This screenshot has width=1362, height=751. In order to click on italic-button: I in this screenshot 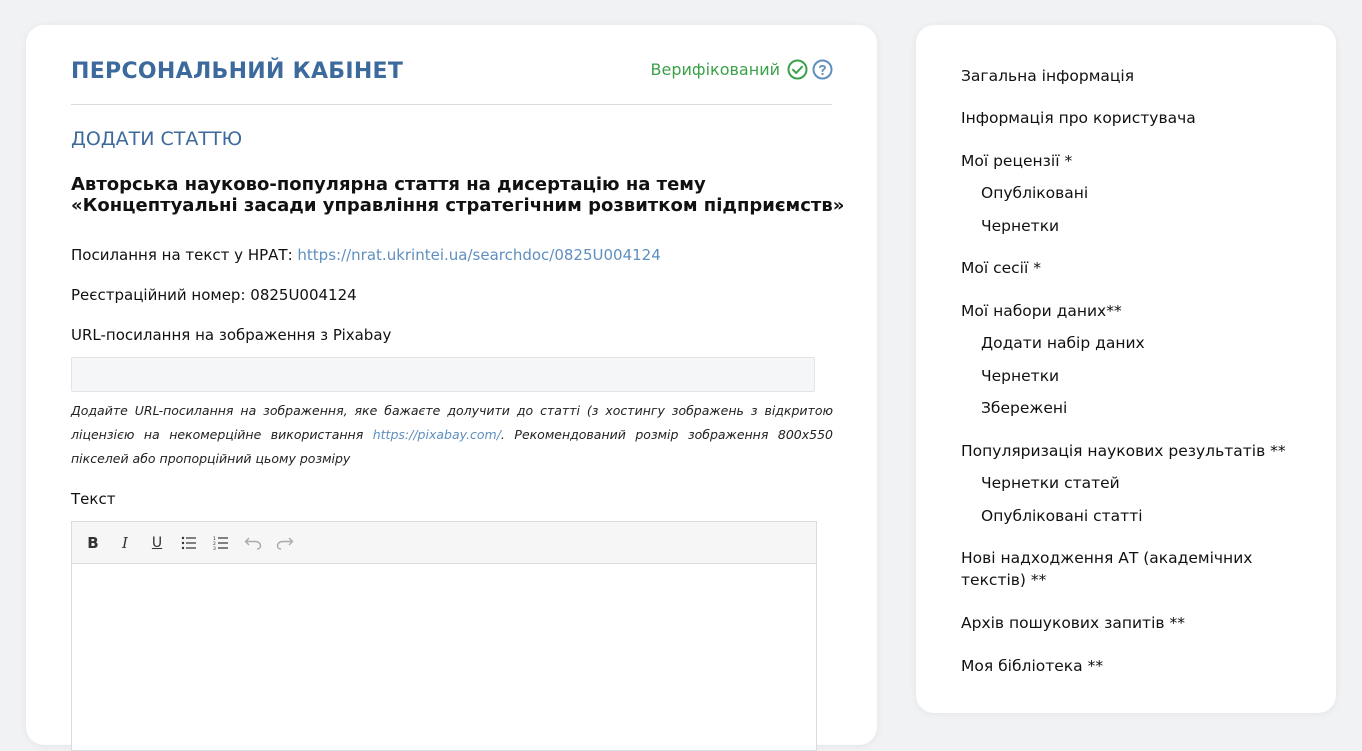, I will do `click(125, 543)`.